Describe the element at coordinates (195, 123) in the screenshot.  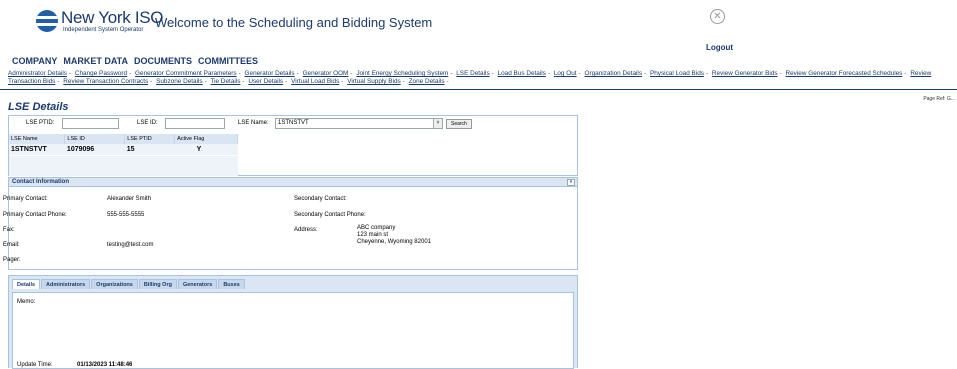
I see `lse-id-input` at that location.